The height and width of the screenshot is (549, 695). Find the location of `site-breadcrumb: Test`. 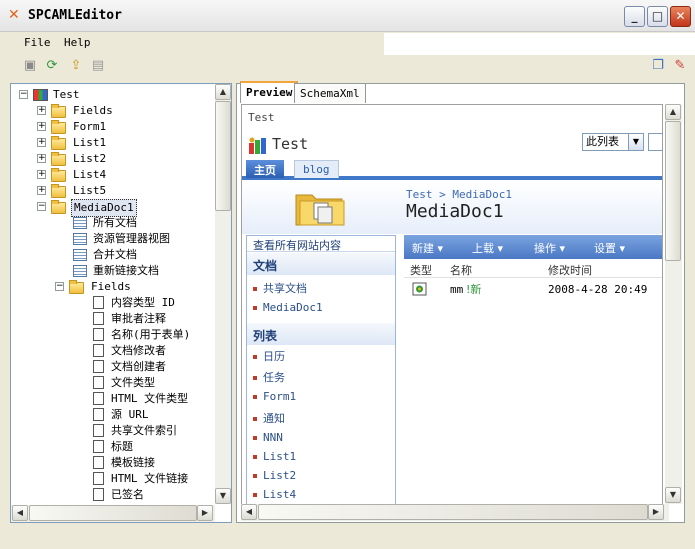

site-breadcrumb: Test is located at coordinates (261, 117).